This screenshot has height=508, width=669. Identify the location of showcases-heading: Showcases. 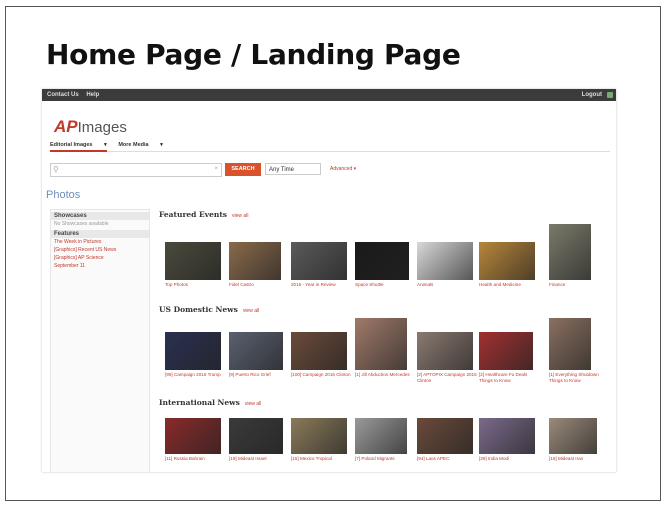
(100, 216).